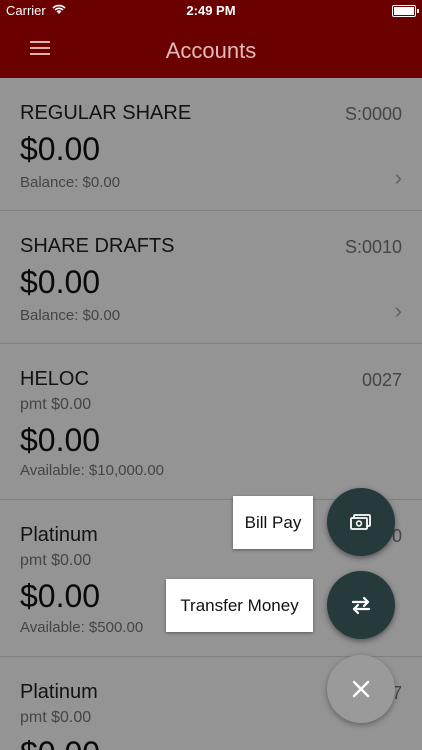  What do you see at coordinates (273, 522) in the screenshot?
I see `bill-pay-label: Bill Pay` at bounding box center [273, 522].